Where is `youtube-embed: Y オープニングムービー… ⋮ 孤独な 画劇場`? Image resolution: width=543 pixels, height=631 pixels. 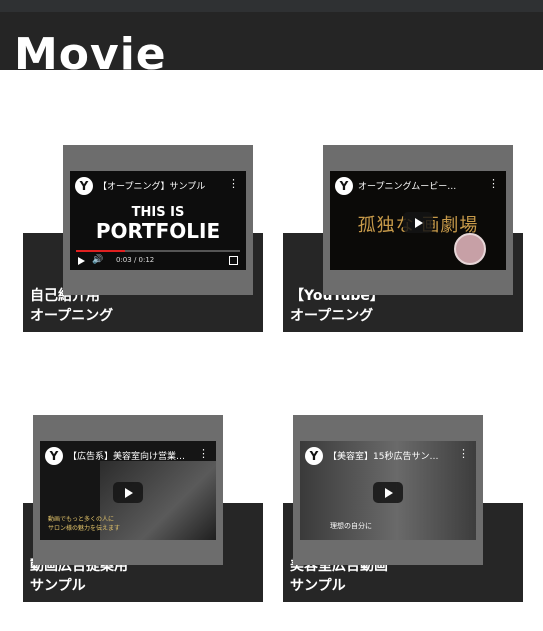 youtube-embed: Y オープニングムービー… ⋮ 孤独な 画劇場 is located at coordinates (418, 220).